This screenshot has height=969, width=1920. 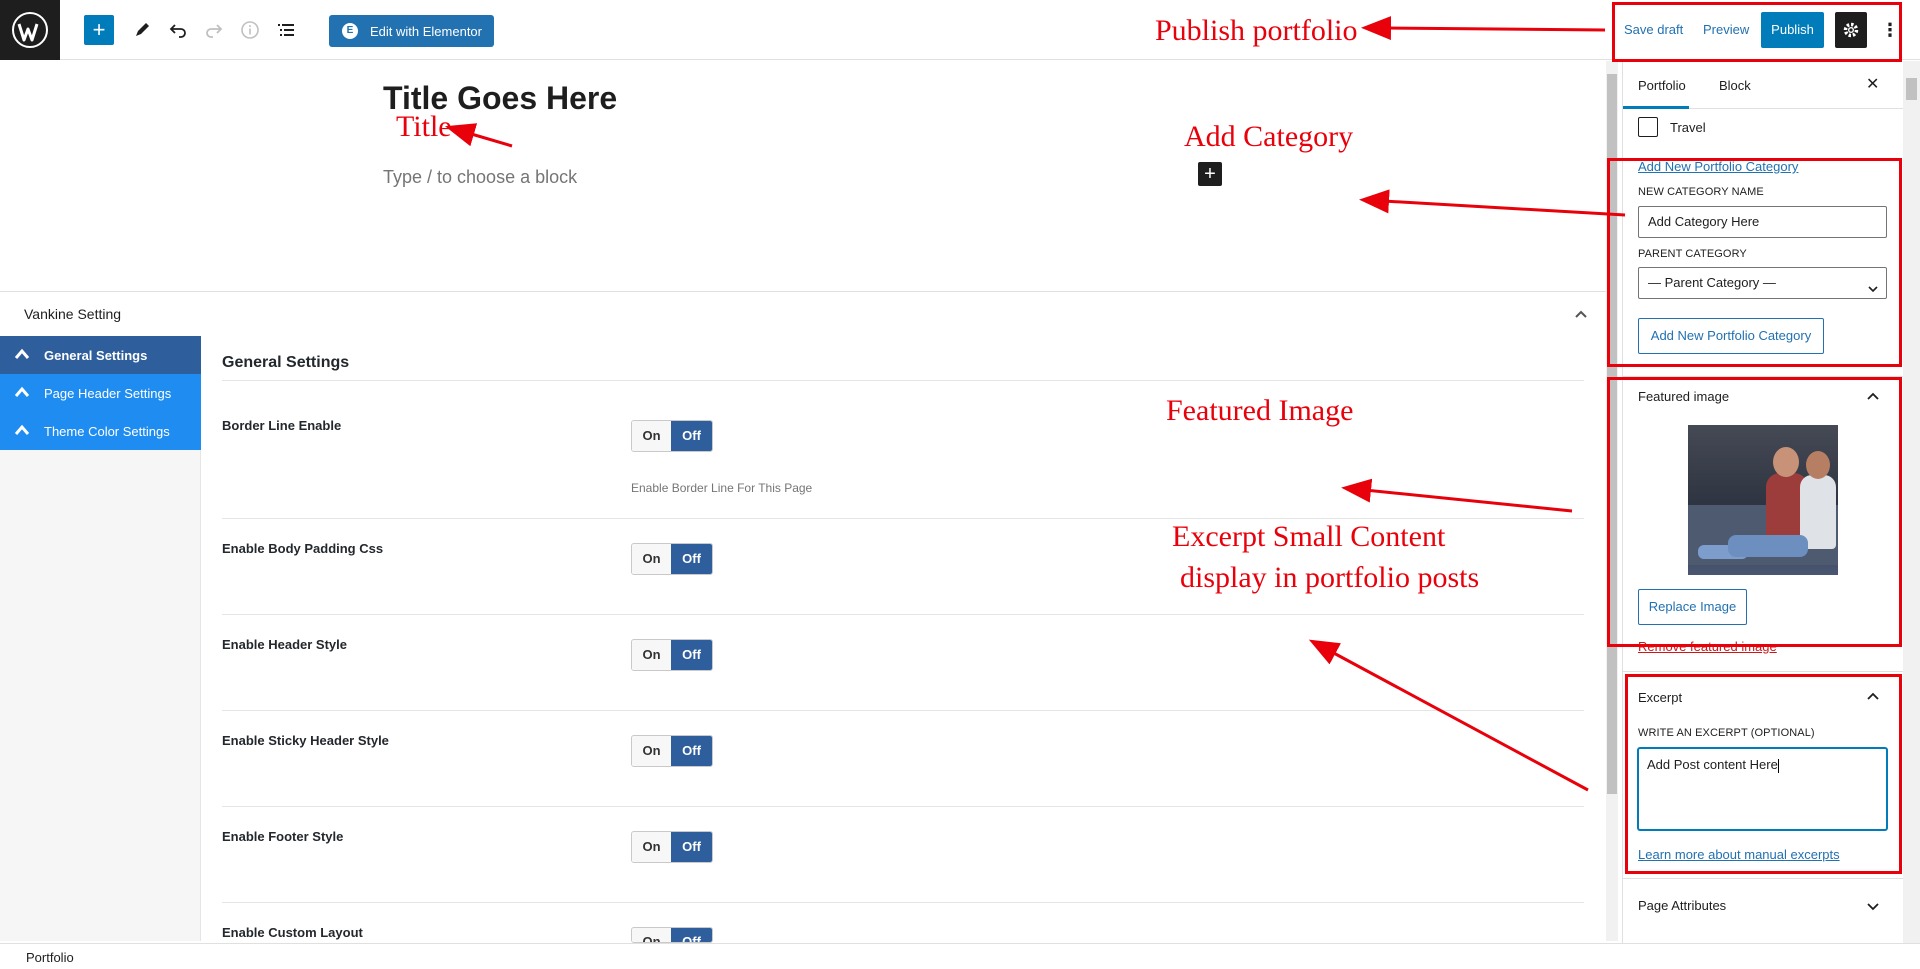 What do you see at coordinates (1872, 84) in the screenshot?
I see `close-icon: ✕` at bounding box center [1872, 84].